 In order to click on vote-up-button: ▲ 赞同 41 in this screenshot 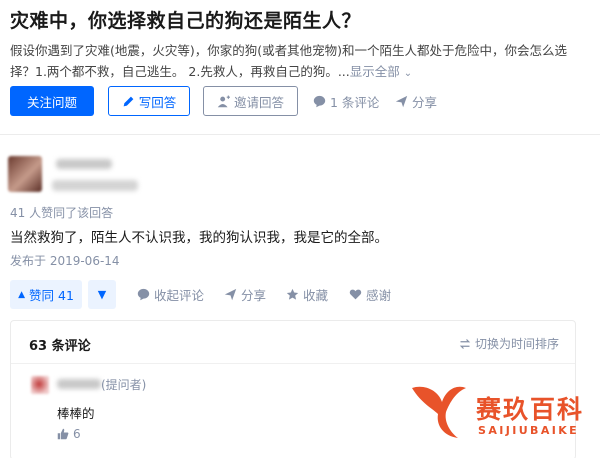, I will do `click(46, 294)`.